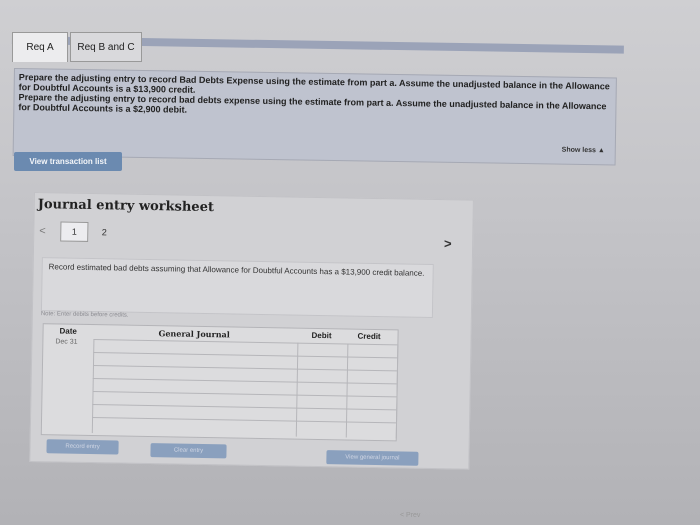  I want to click on tab-req-a: Req A, so click(40, 47).